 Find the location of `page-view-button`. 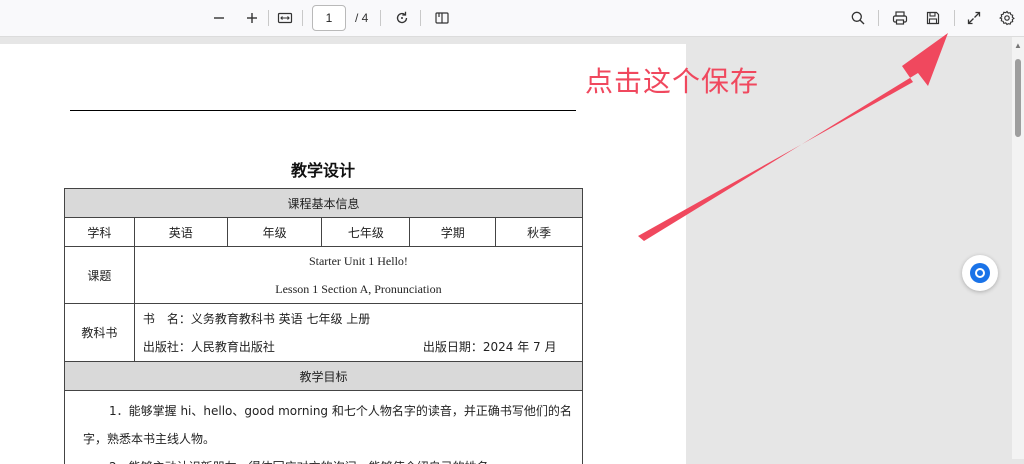

page-view-button is located at coordinates (442, 18).